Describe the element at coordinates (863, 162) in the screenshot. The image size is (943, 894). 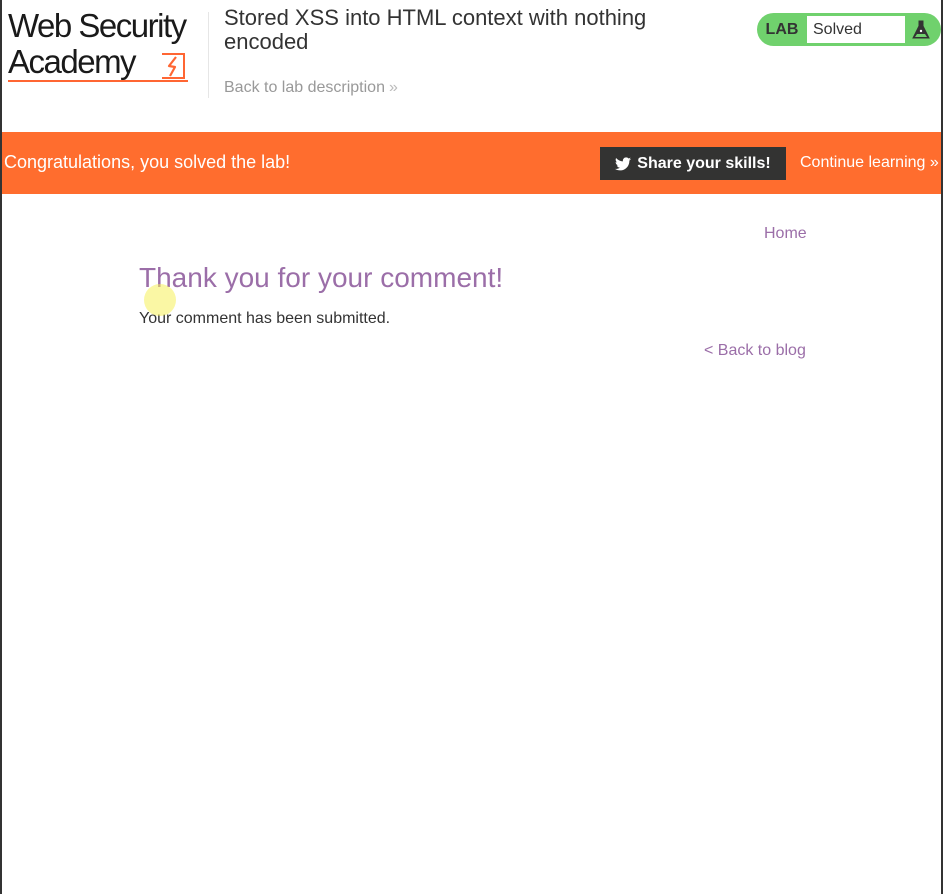
I see `continue-learning-label: Continue learning` at that location.